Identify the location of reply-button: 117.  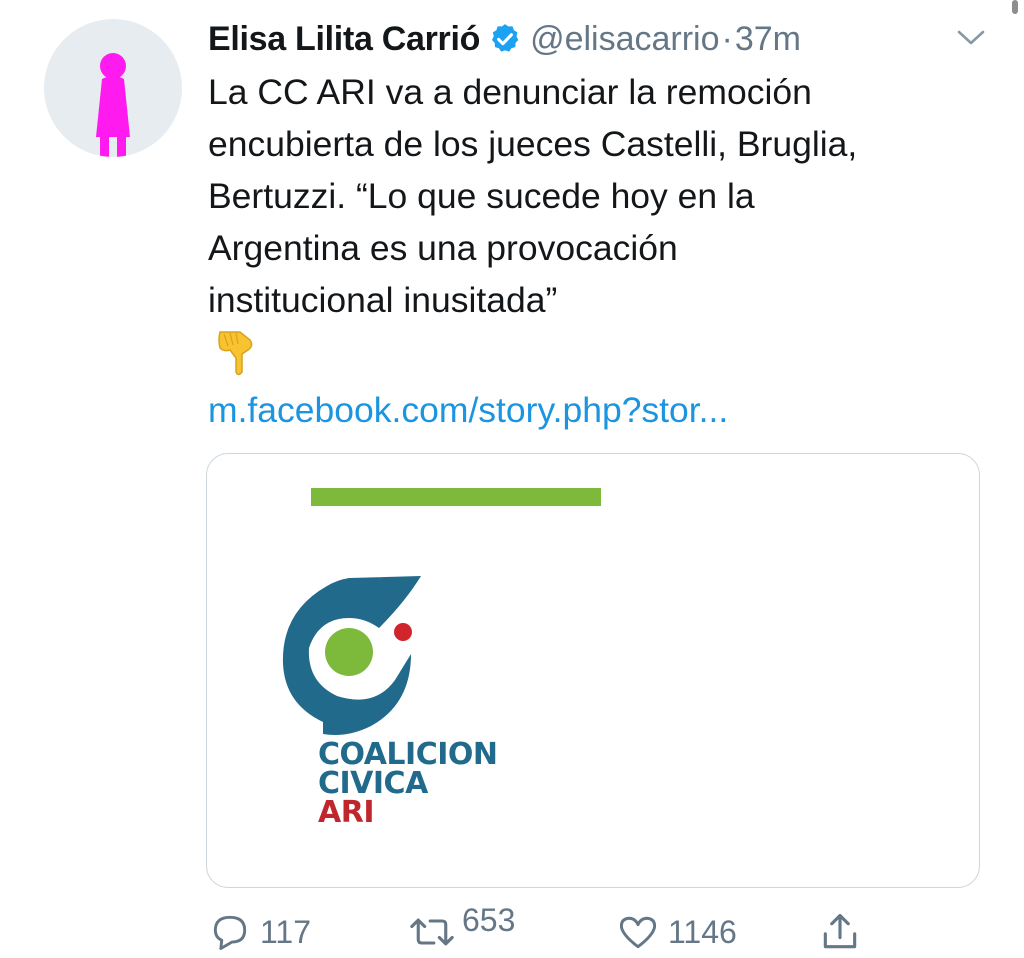
(259, 932).